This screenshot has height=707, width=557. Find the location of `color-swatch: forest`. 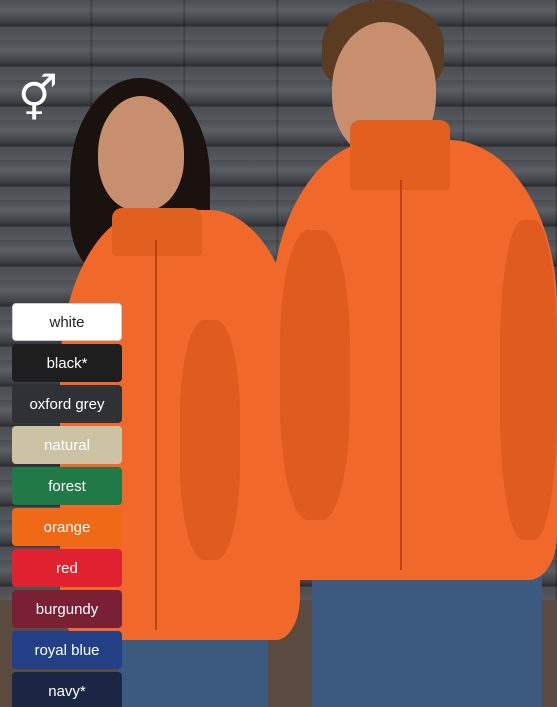

color-swatch: forest is located at coordinates (67, 486).